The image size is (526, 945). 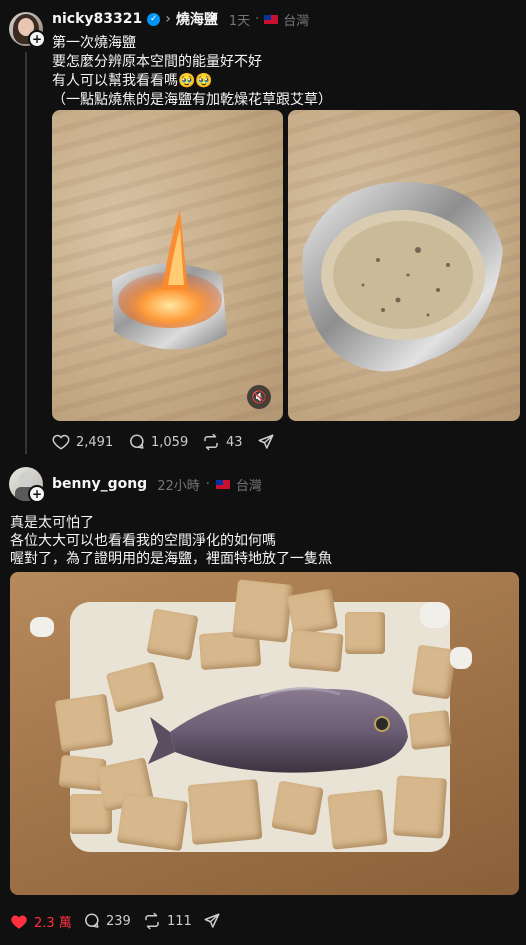 What do you see at coordinates (192, 100) in the screenshot?
I see `post-text-line: （一點點燒焦的是海鹽有加乾燥花草跟艾草）` at bounding box center [192, 100].